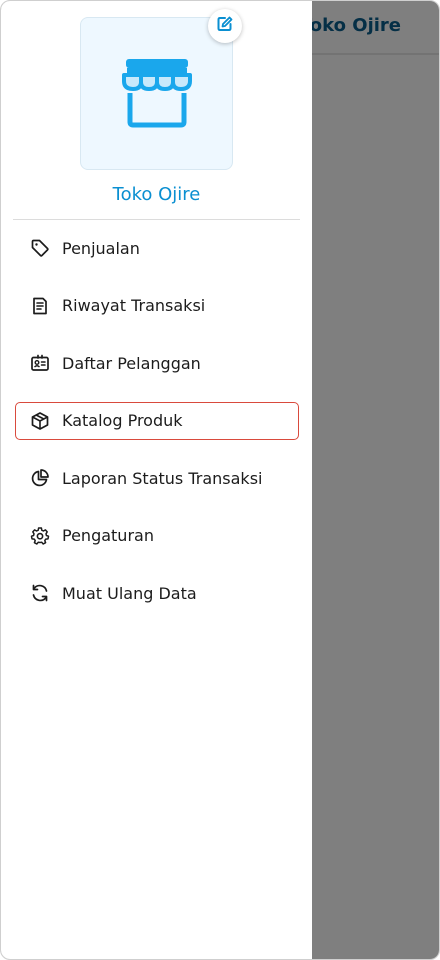  What do you see at coordinates (40, 248) in the screenshot?
I see `tag-icon` at bounding box center [40, 248].